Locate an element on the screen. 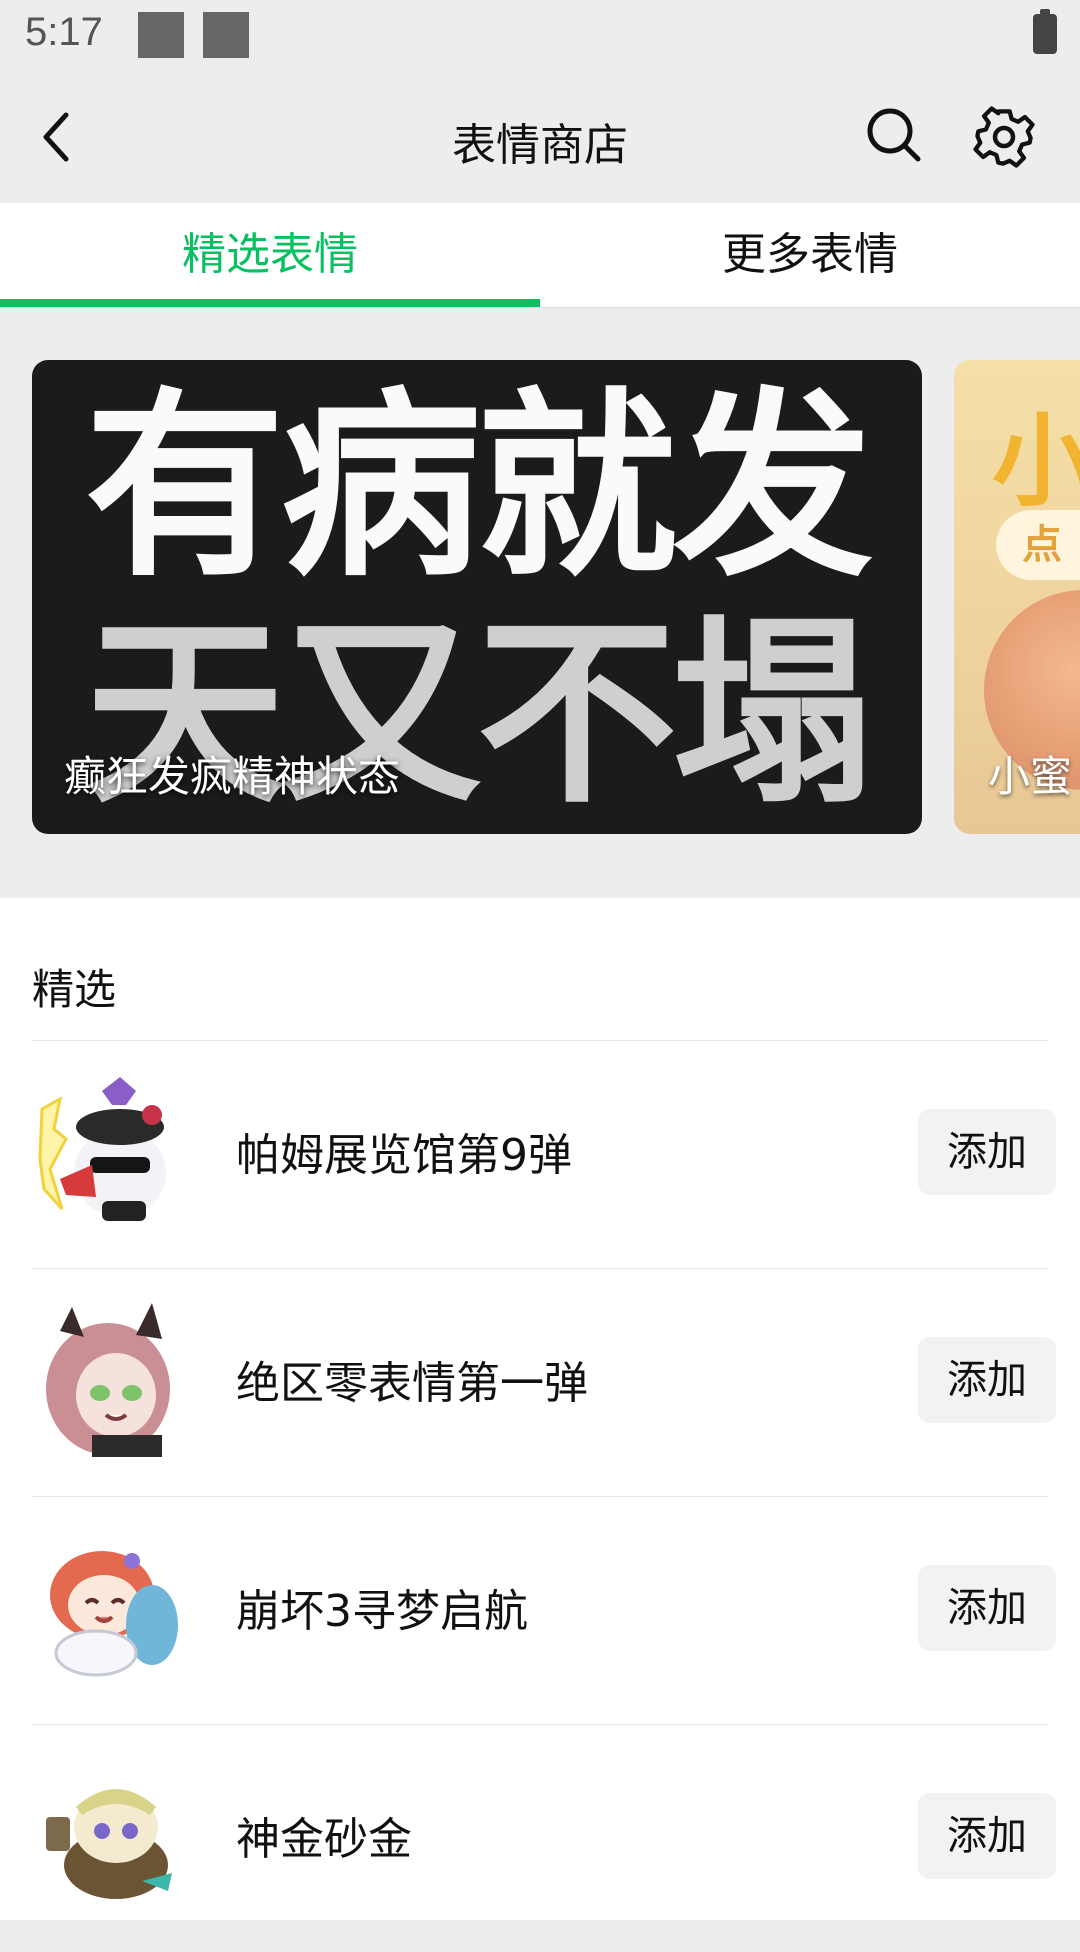 The height and width of the screenshot is (1952, 1080). list-item: 帕姆展览馆第9弹 添加 is located at coordinates (540, 1154).